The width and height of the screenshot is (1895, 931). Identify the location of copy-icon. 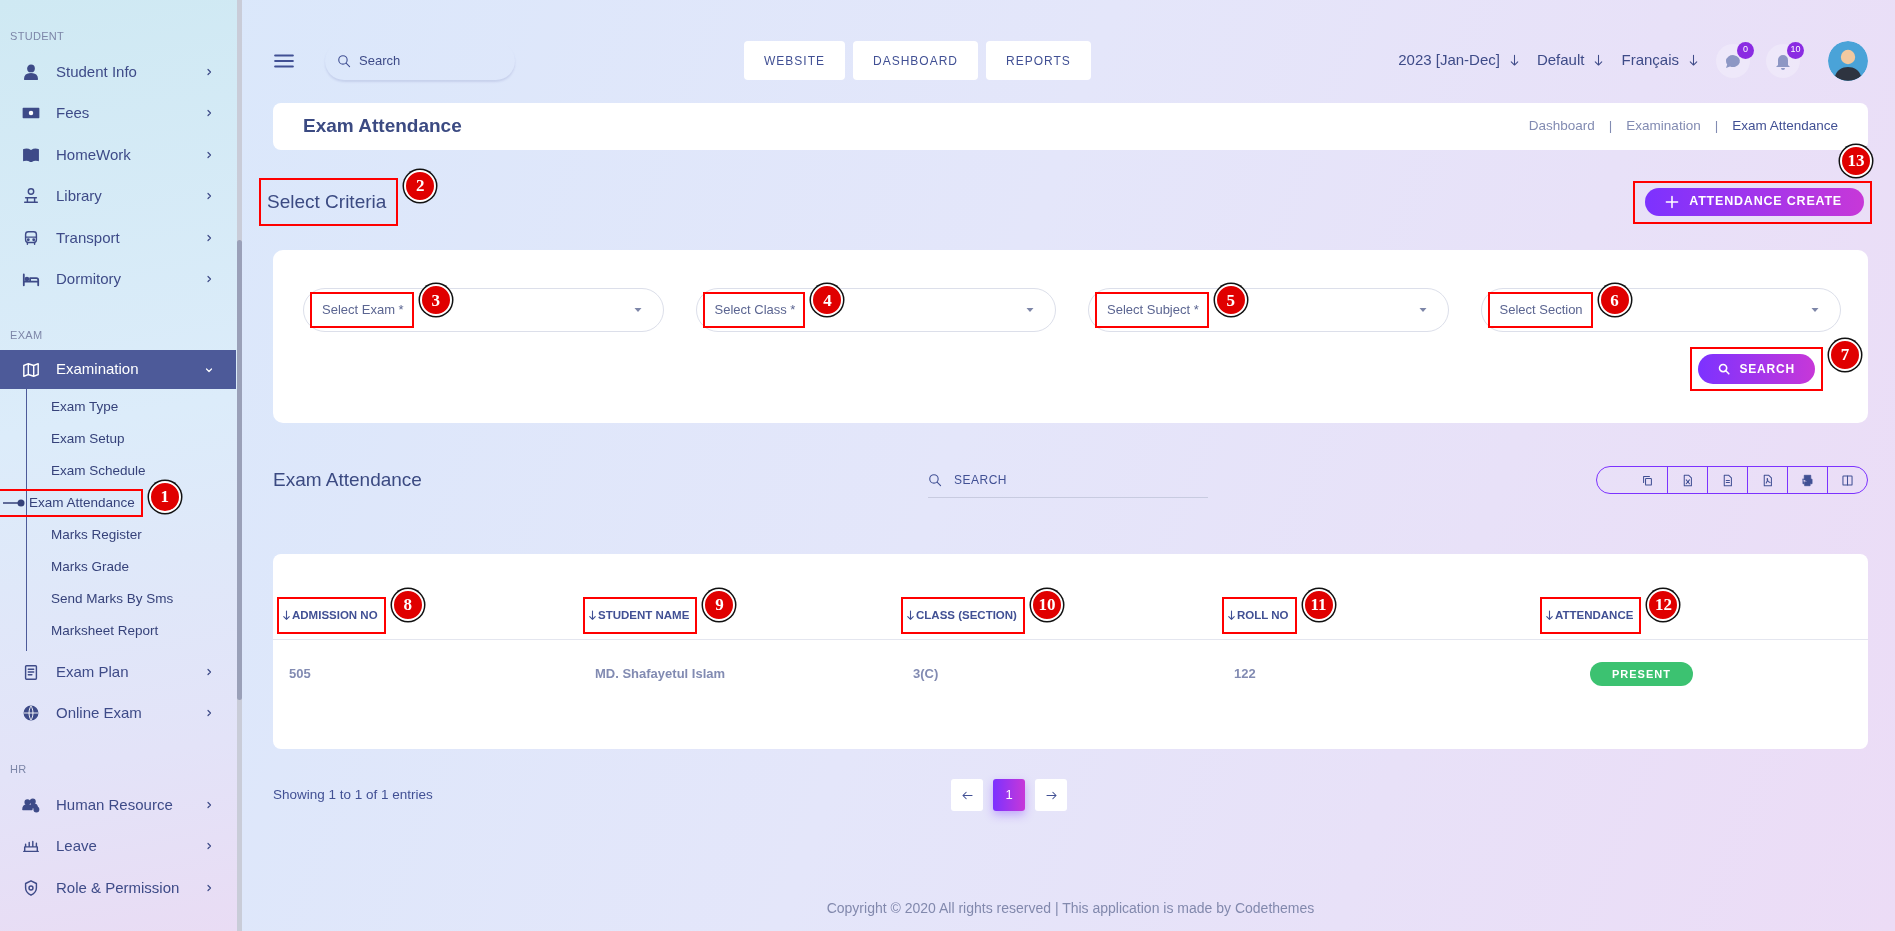
(1647, 480).